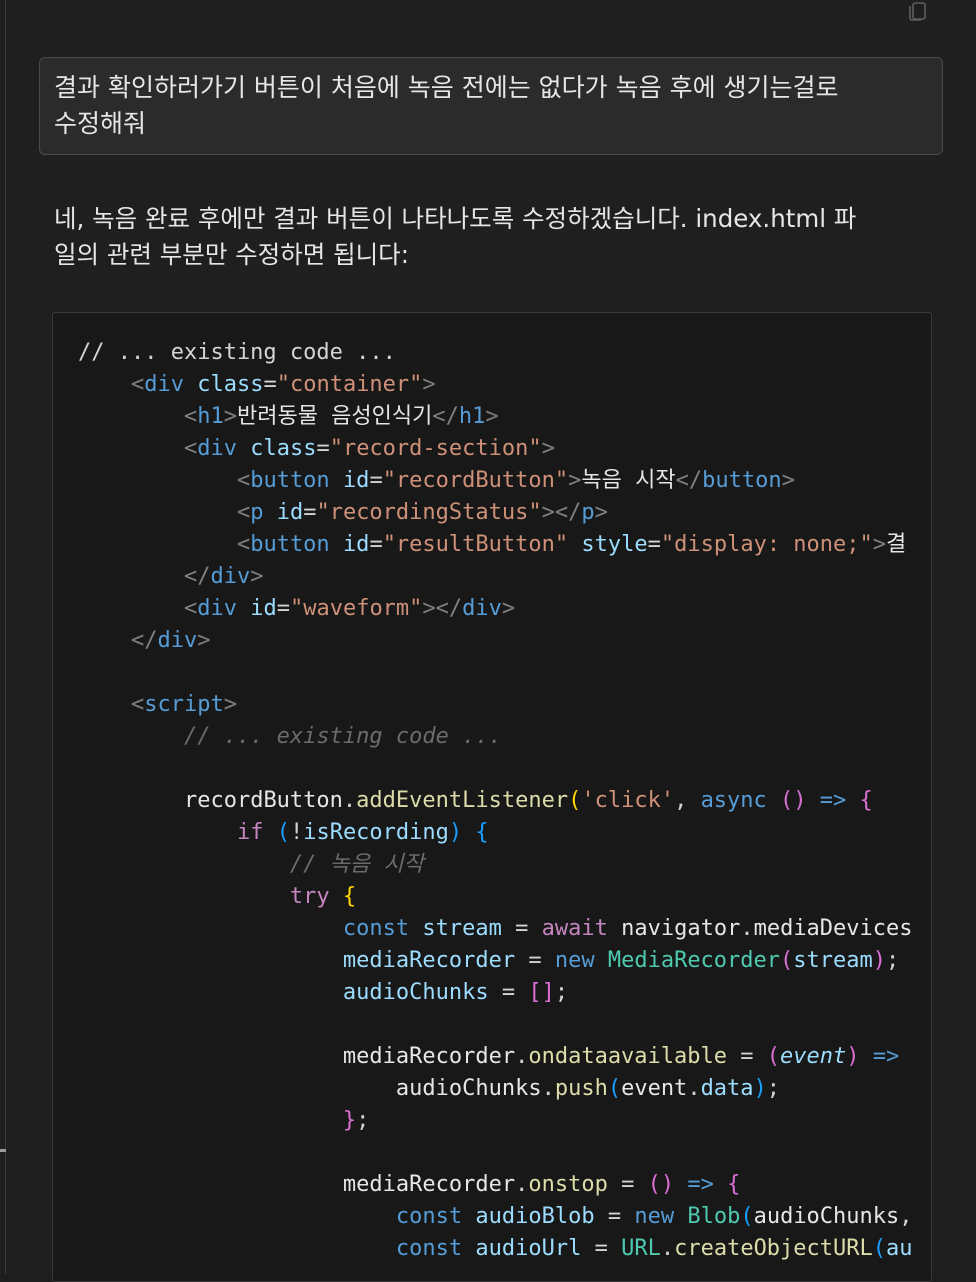 Image resolution: width=976 pixels, height=1282 pixels. I want to click on code-token: isRecording, so click(376, 832).